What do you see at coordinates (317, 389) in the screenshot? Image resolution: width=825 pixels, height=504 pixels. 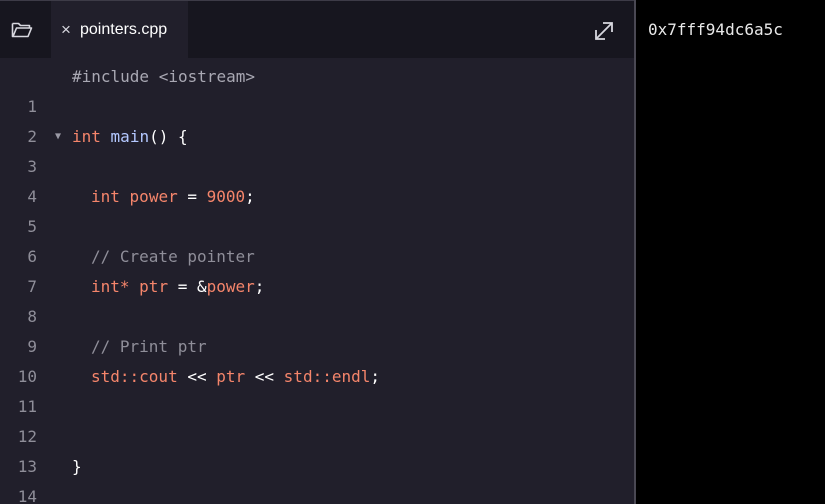 I see `code-line: 11 std::cout << ptr << std::endl;` at bounding box center [317, 389].